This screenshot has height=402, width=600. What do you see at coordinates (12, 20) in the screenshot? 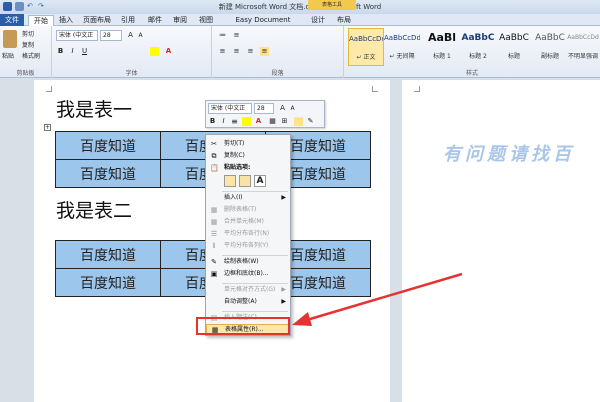
I see `tab-file: 文件` at bounding box center [12, 20].